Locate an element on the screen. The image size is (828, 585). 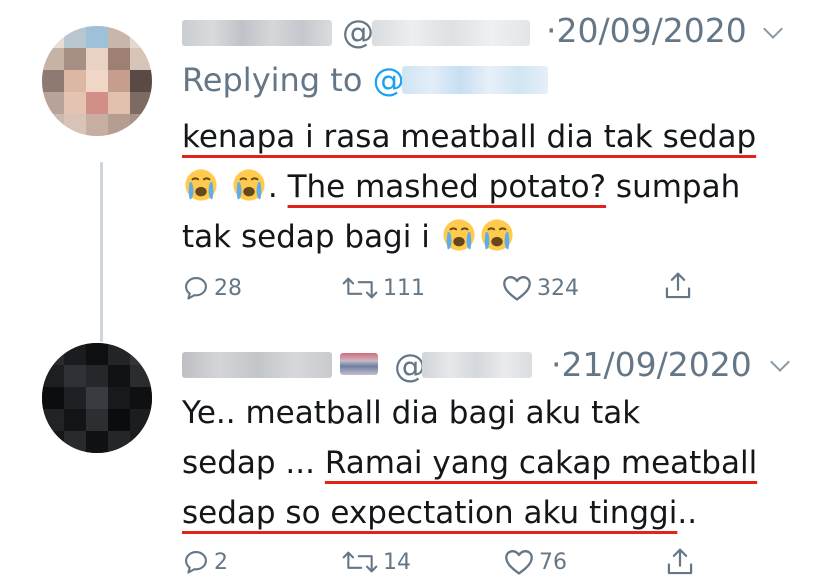
tweet-text-line: kenapa i rasa meatball dia tak sedap is located at coordinates (469, 137).